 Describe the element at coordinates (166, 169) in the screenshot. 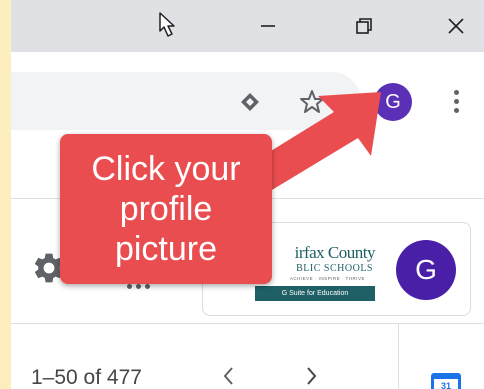

I see `callout-line: Click your` at that location.